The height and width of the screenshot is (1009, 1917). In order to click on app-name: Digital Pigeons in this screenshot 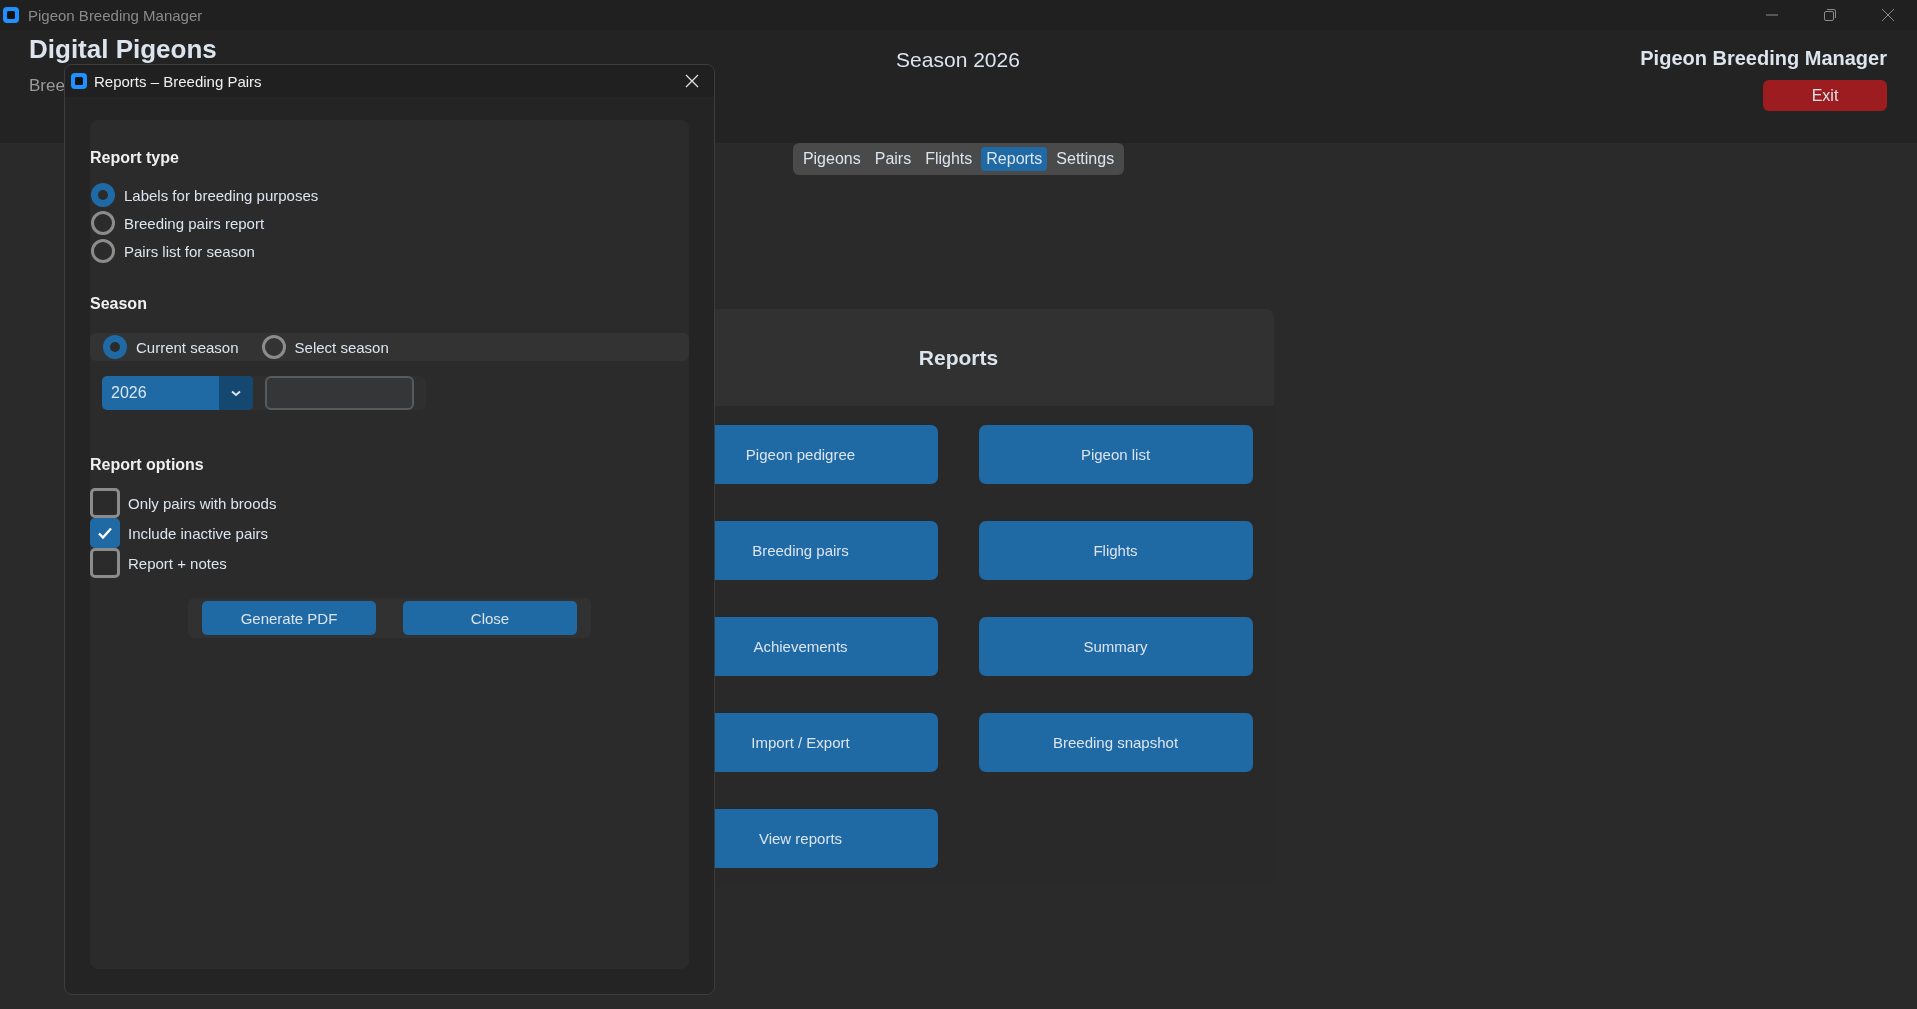, I will do `click(123, 49)`.